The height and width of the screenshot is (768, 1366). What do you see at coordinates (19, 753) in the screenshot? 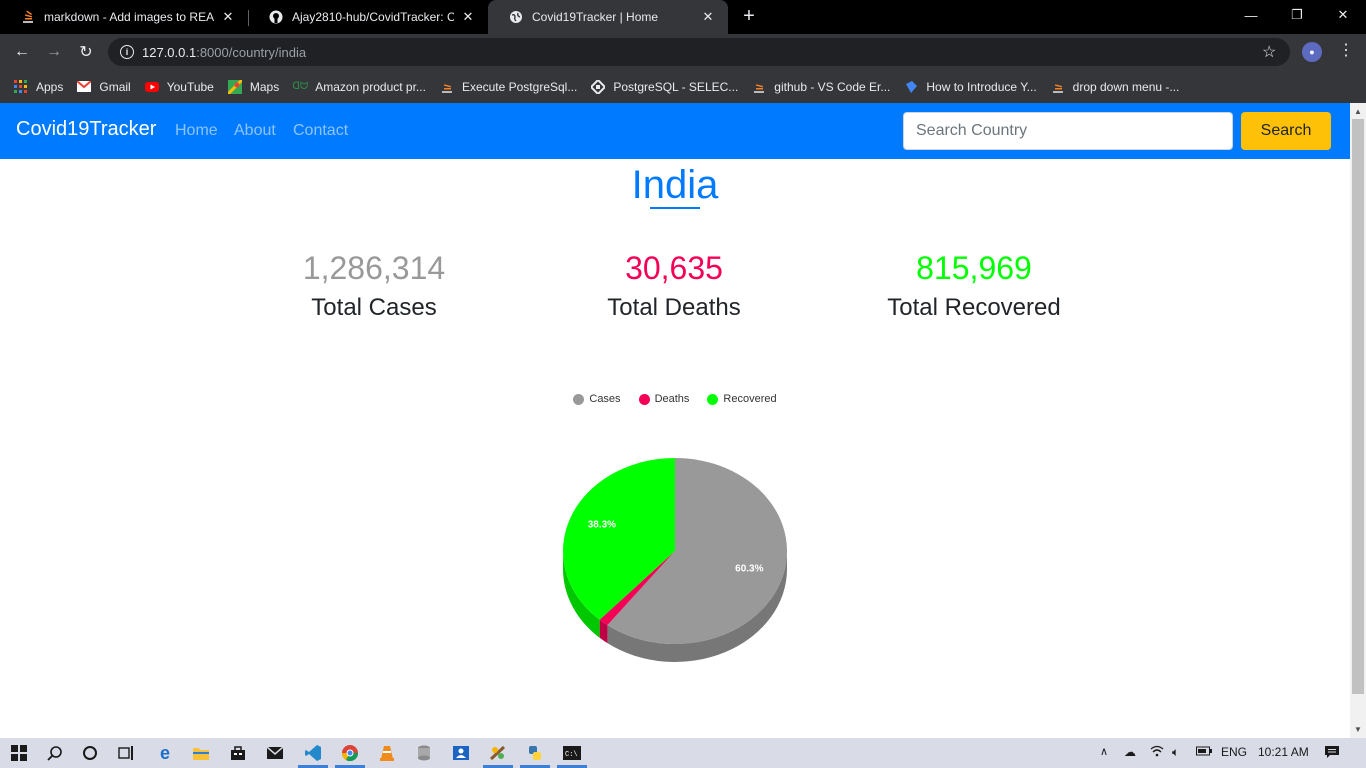
I see `windows-start-icon` at bounding box center [19, 753].